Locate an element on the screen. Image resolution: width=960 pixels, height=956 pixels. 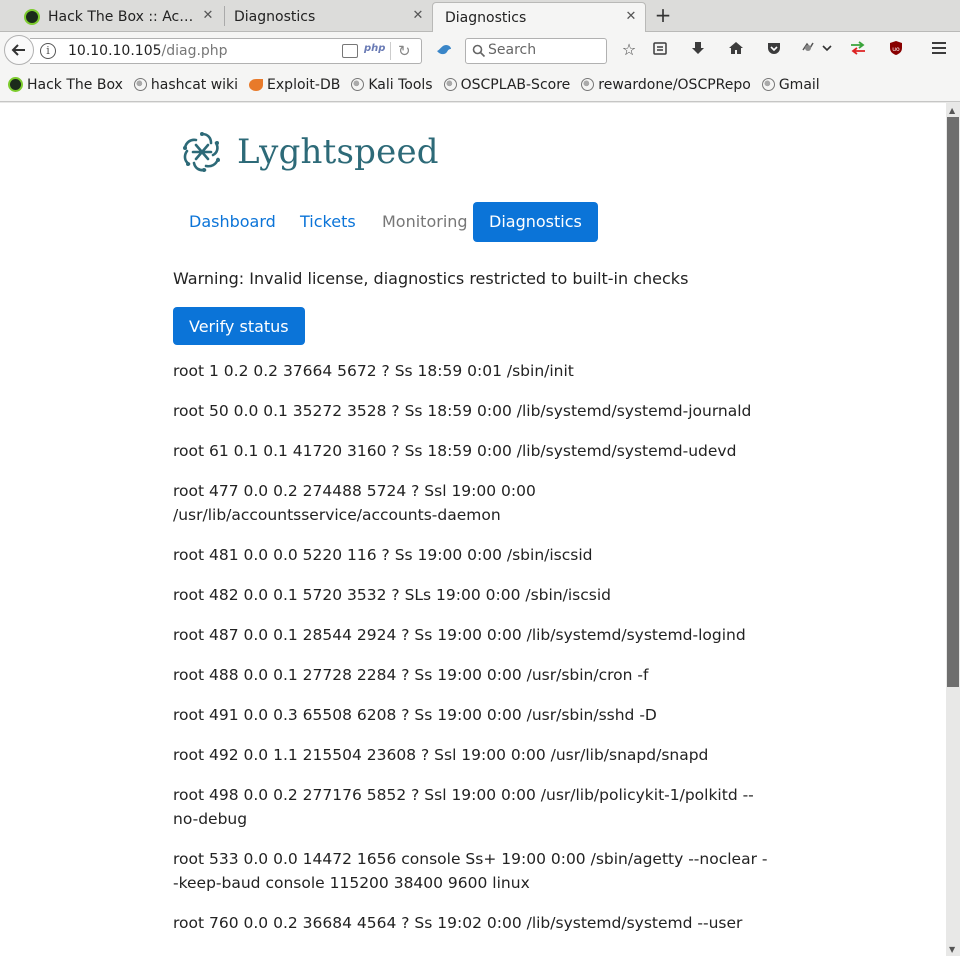
nav-tickets: Tickets is located at coordinates (328, 222).